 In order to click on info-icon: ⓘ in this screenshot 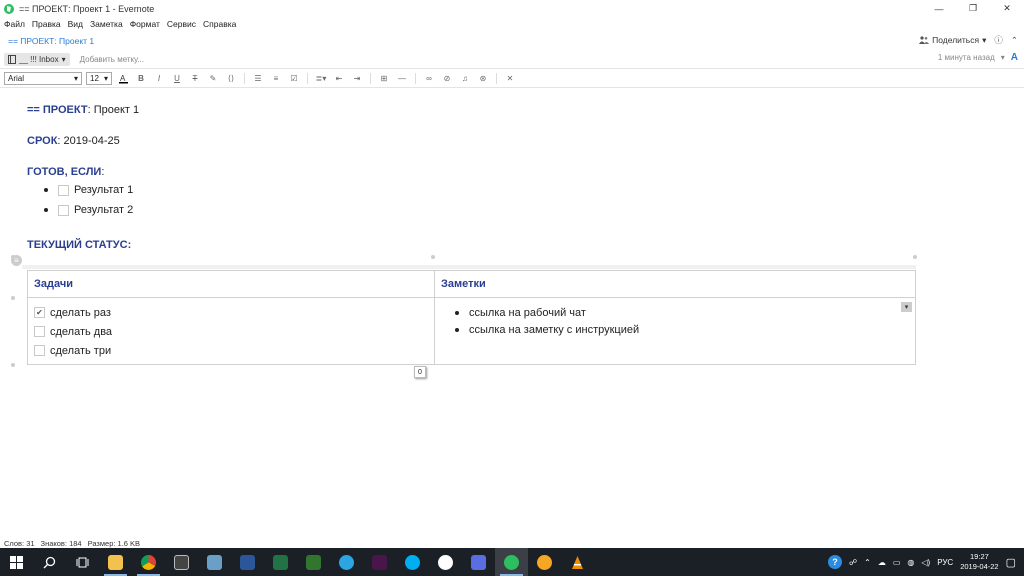, I will do `click(998, 40)`.